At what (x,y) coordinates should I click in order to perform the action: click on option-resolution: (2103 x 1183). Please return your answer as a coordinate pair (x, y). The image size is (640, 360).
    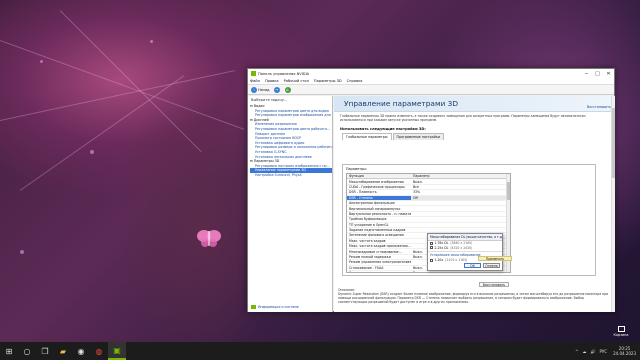
    Looking at the image, I should click on (456, 260).